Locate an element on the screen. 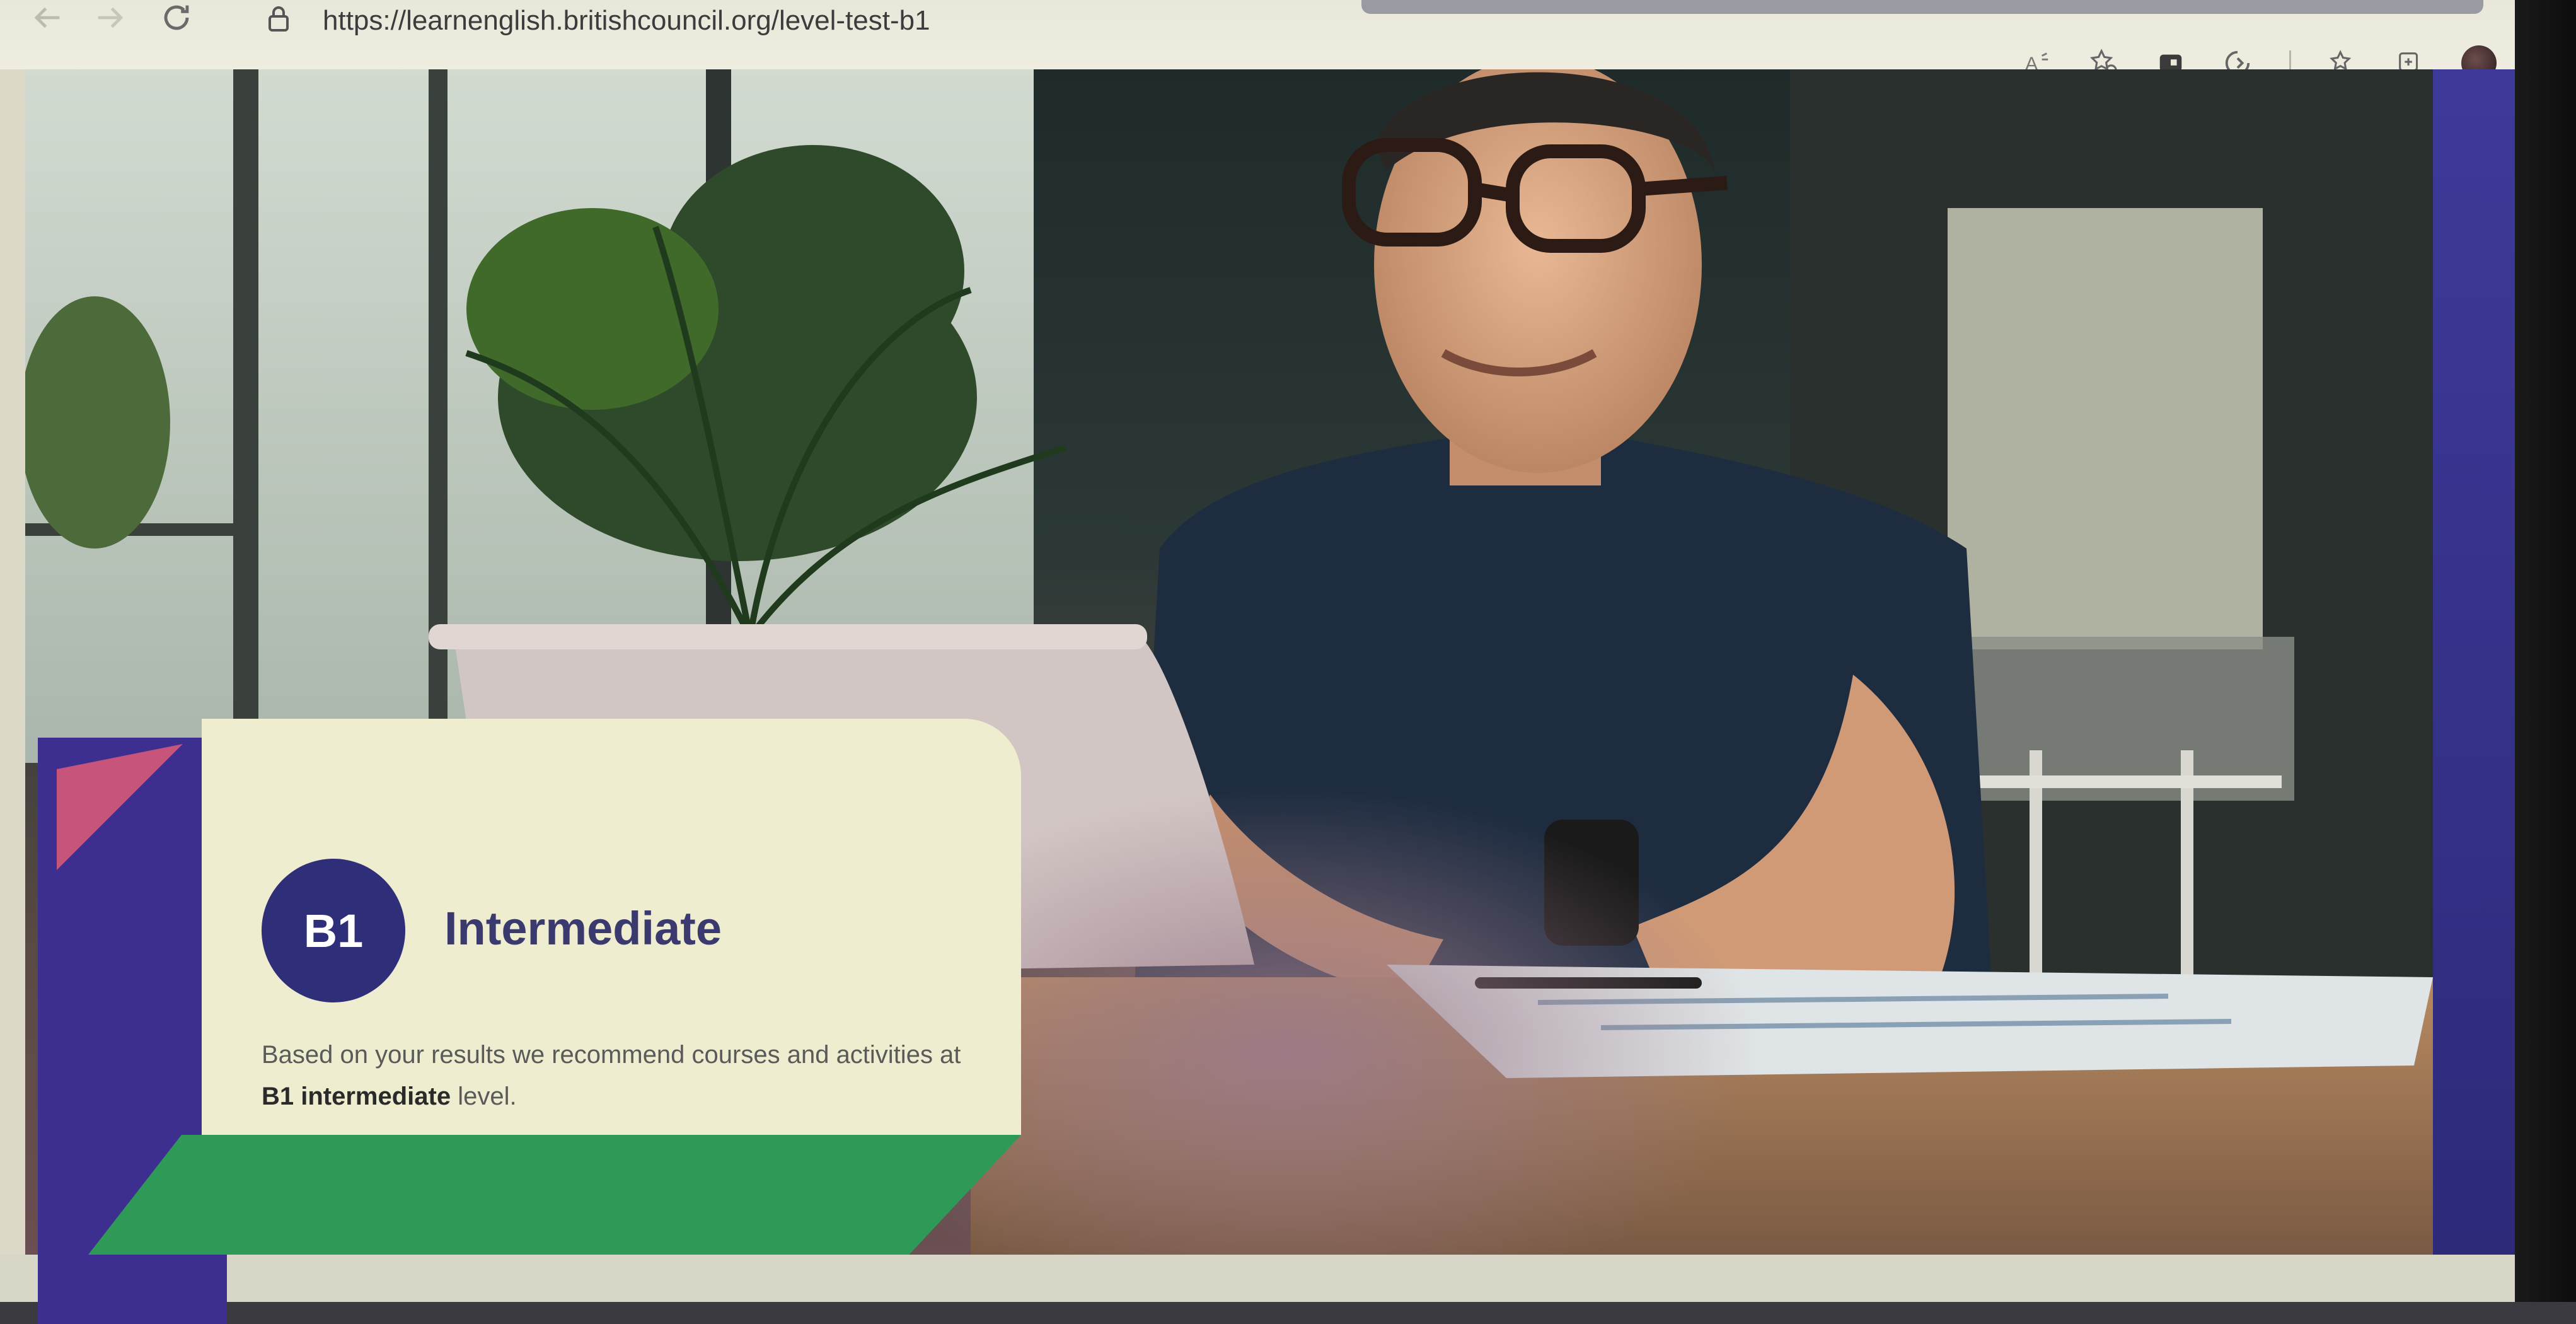 The image size is (2576, 1324). monitor-bezel is located at coordinates (2545, 651).